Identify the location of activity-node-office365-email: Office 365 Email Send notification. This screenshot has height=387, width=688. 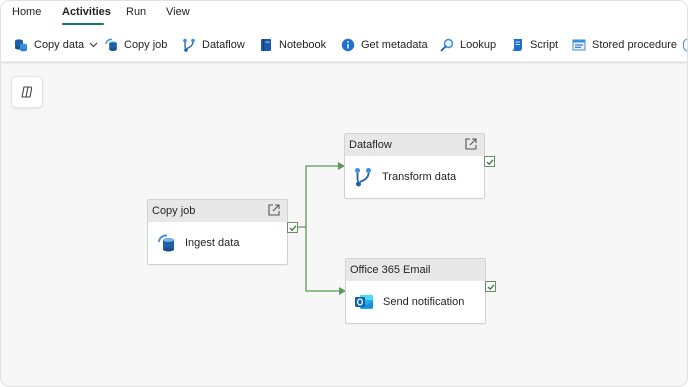
(415, 291).